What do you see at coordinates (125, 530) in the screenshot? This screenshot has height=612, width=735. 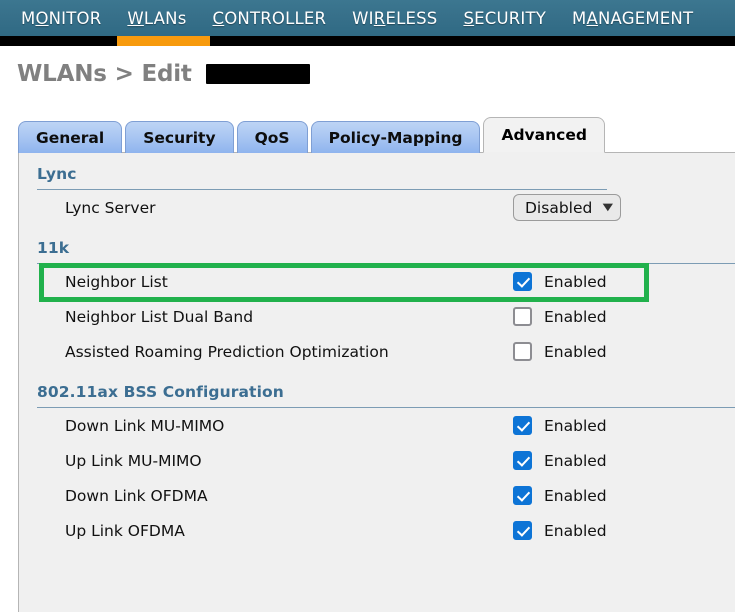 I see `field-label: Up Link OFDMA` at bounding box center [125, 530].